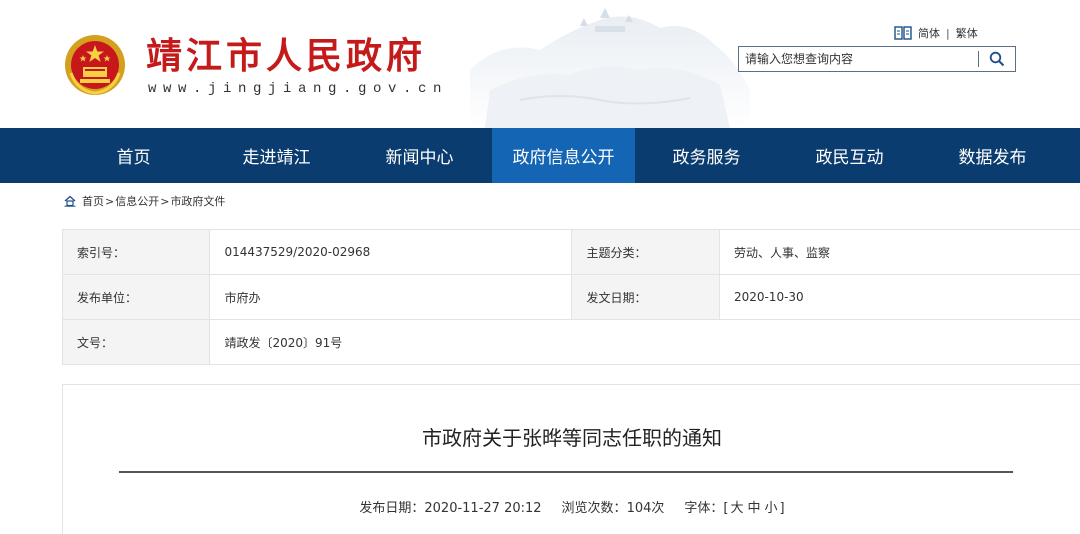 This screenshot has width=1080, height=534. What do you see at coordinates (726, 508) in the screenshot?
I see `font-size-bracket-open: [` at bounding box center [726, 508].